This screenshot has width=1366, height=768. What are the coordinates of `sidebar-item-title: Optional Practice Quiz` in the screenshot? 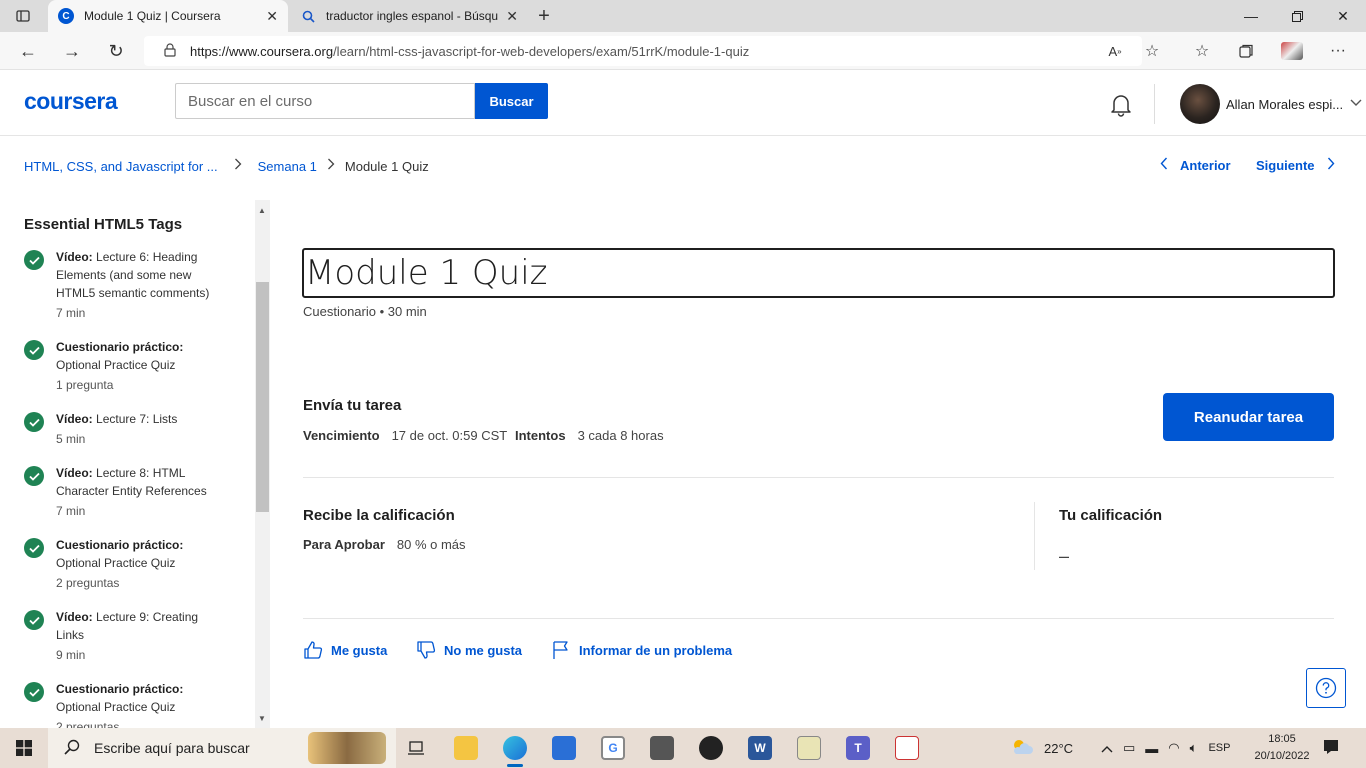 It's located at (116, 707).